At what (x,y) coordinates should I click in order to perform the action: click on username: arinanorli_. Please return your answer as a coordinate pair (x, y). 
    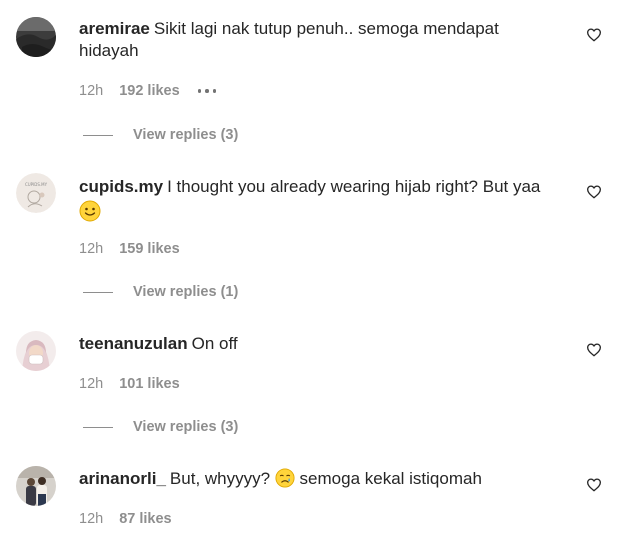
    Looking at the image, I should click on (122, 478).